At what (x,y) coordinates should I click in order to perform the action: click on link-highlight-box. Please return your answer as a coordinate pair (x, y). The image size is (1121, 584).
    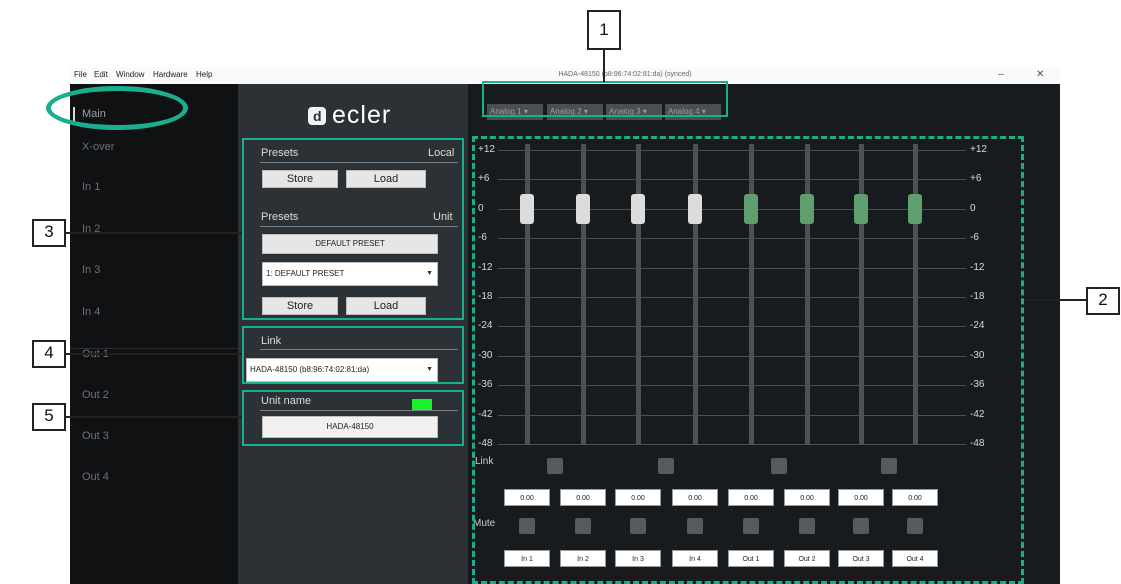
    Looking at the image, I should click on (353, 355).